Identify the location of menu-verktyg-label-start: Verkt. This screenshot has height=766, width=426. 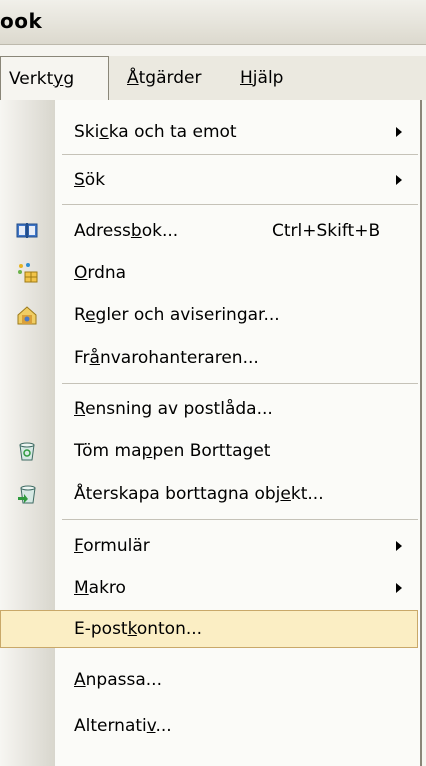
(31, 79).